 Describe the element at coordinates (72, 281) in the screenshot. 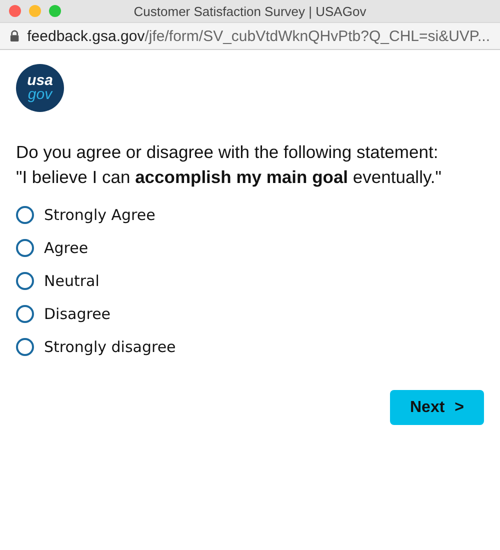

I see `option-label: Neutral` at that location.